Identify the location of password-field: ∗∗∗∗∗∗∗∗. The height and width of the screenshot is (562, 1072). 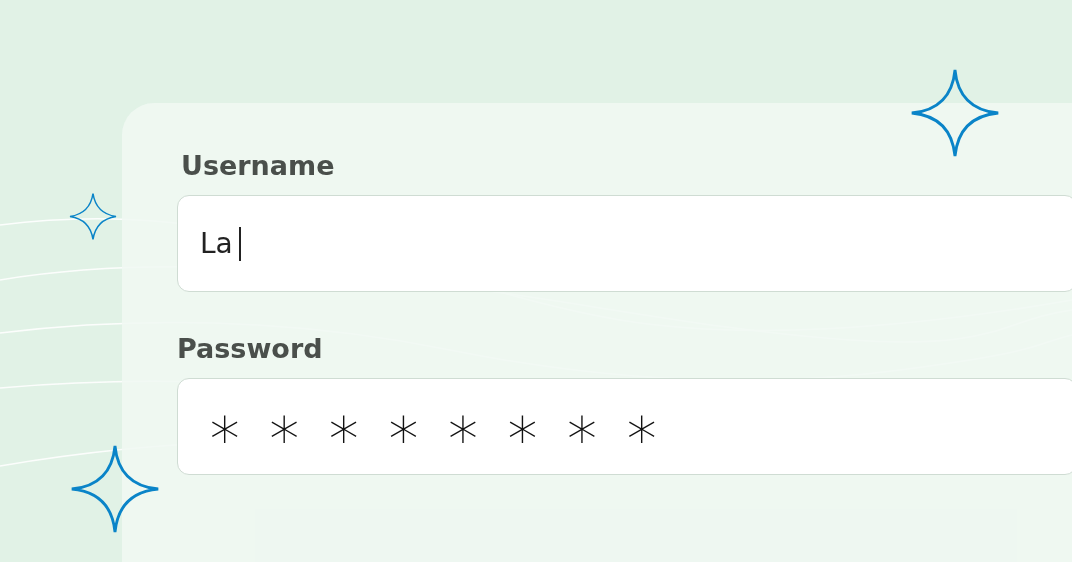
(624, 426).